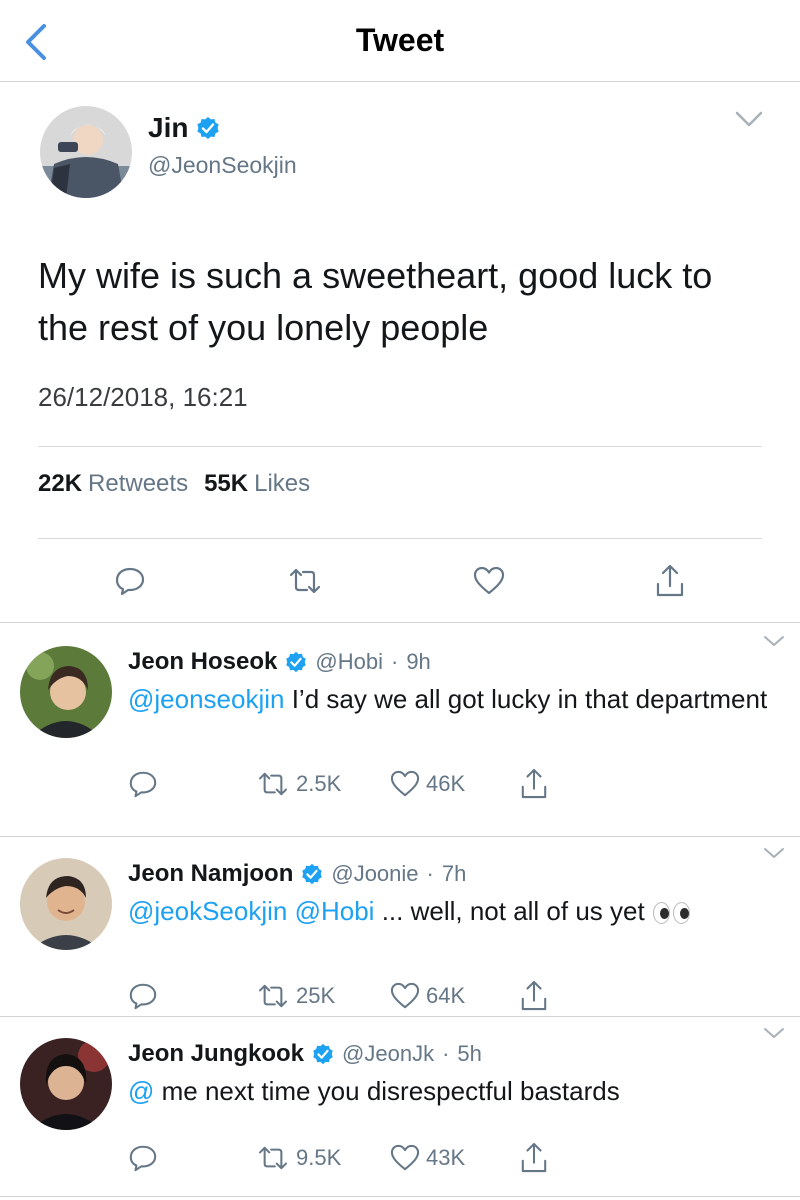 Image resolution: width=800 pixels, height=1200 pixels. I want to click on reply-action-bar: 25K 64K, so click(358, 996).